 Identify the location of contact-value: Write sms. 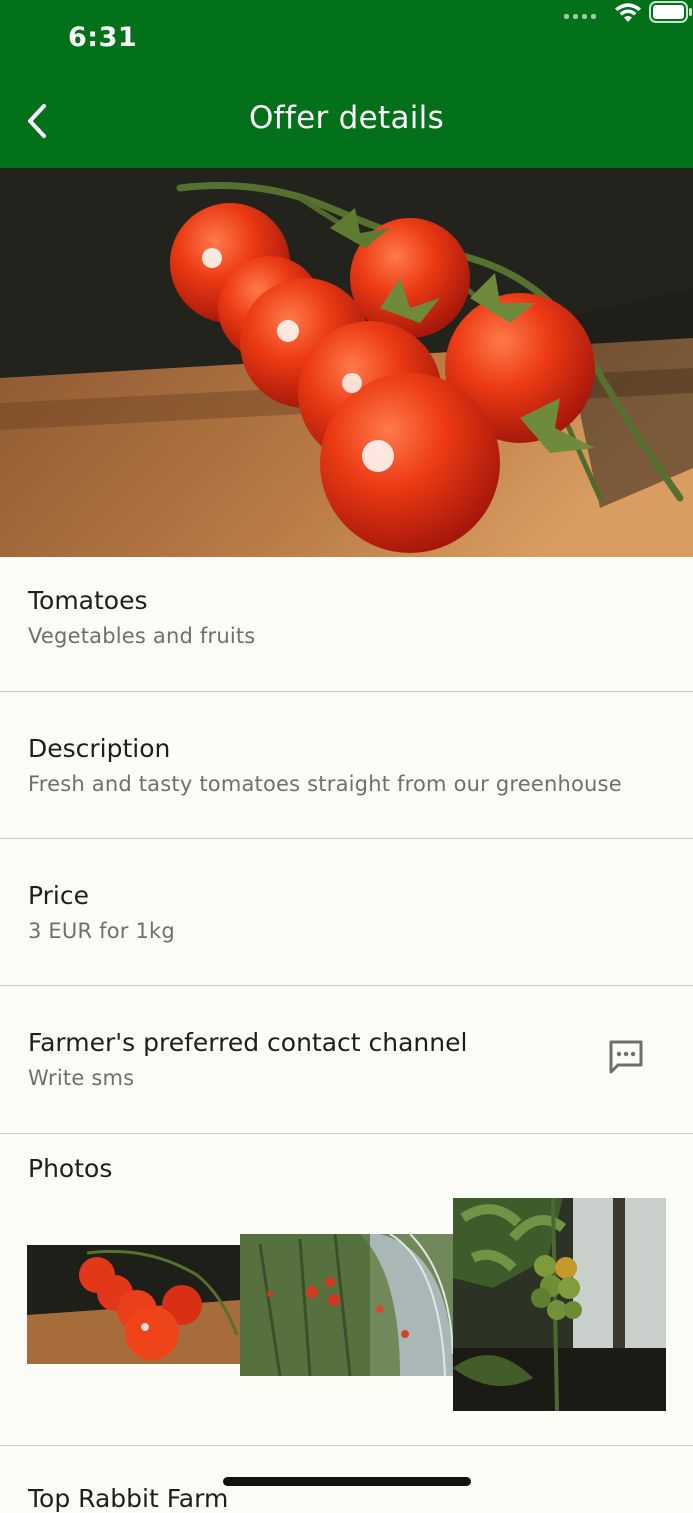
(81, 1078).